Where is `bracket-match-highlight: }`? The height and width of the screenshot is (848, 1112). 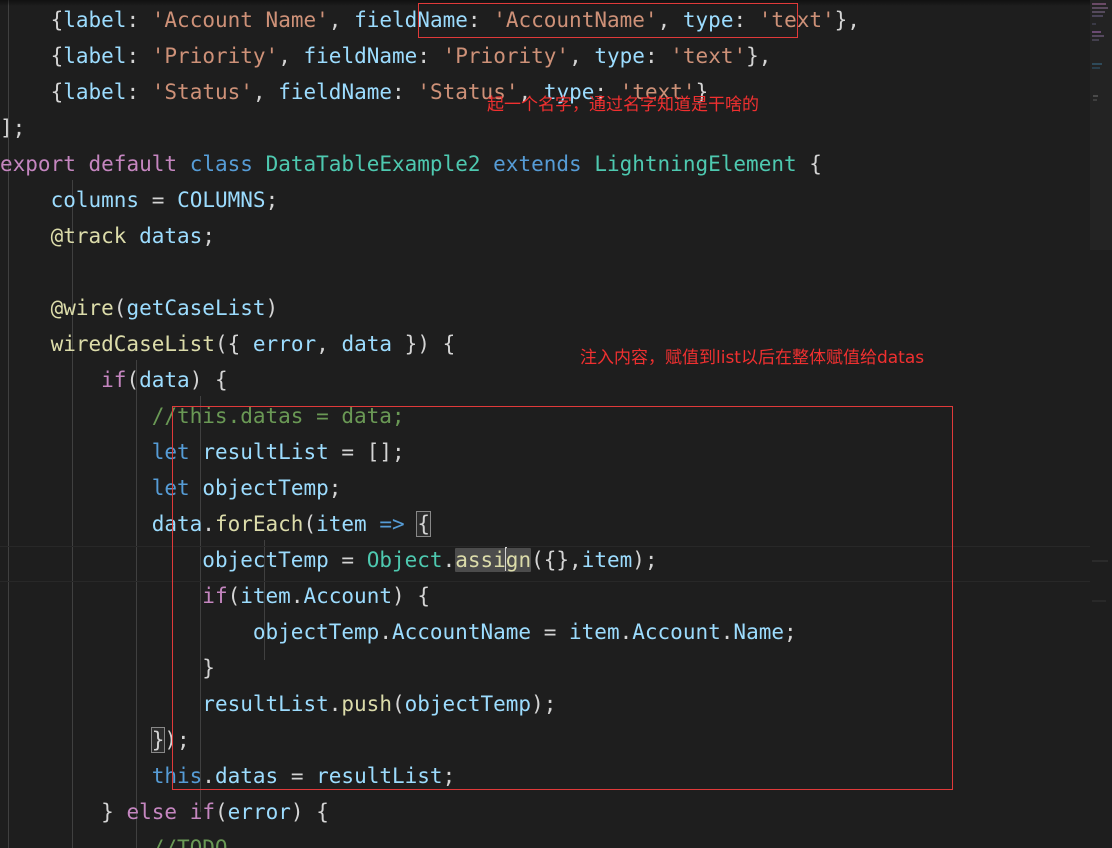
bracket-match-highlight: } is located at coordinates (158, 740).